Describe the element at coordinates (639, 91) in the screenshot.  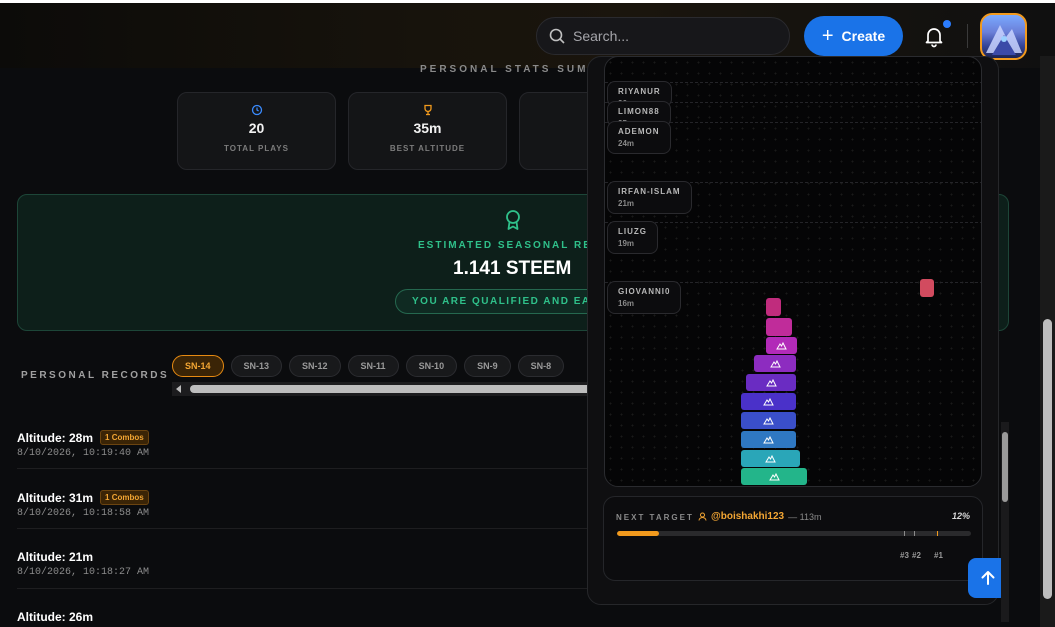
I see `marker-name: RIYANUR` at that location.